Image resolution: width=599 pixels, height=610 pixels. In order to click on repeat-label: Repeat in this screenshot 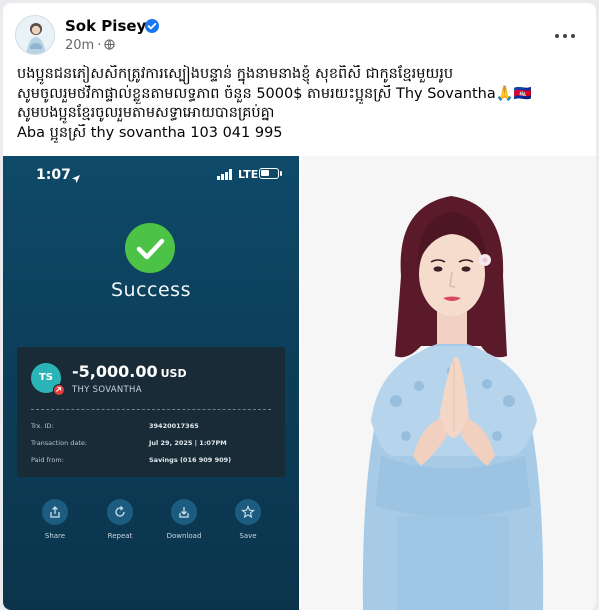, I will do `click(120, 536)`.